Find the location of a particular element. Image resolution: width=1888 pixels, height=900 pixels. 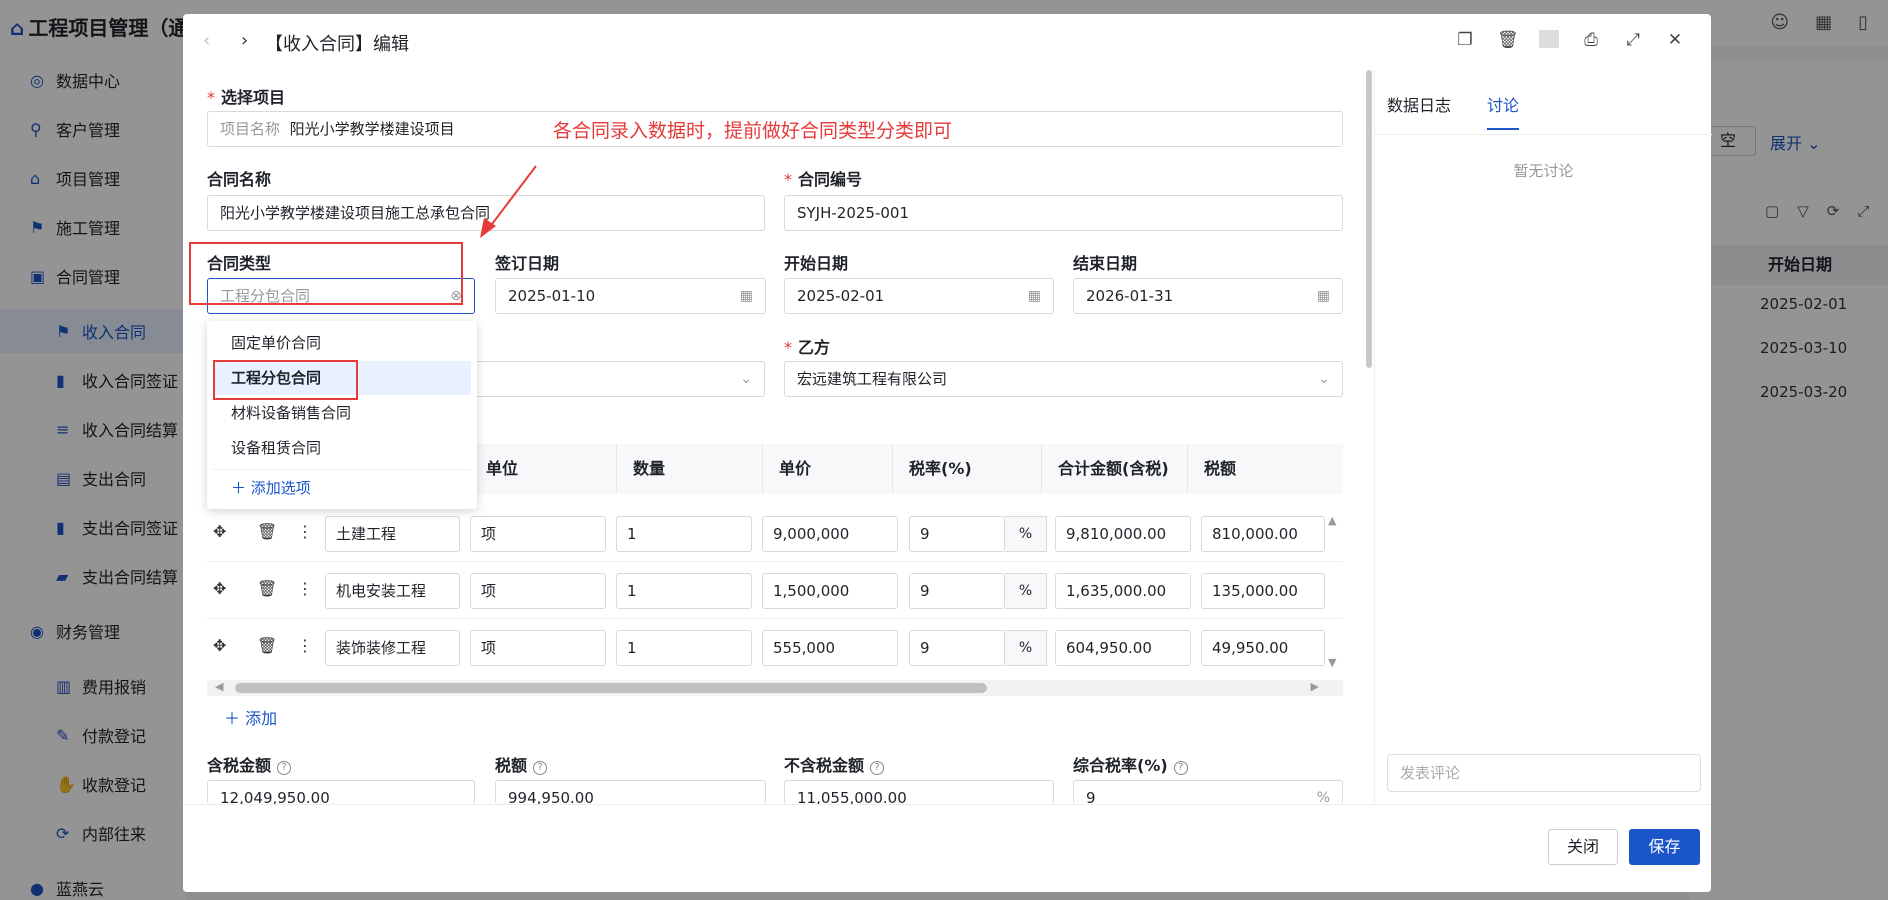

table-horizontal-scrollbar: ◀ ▶ is located at coordinates (775, 688).